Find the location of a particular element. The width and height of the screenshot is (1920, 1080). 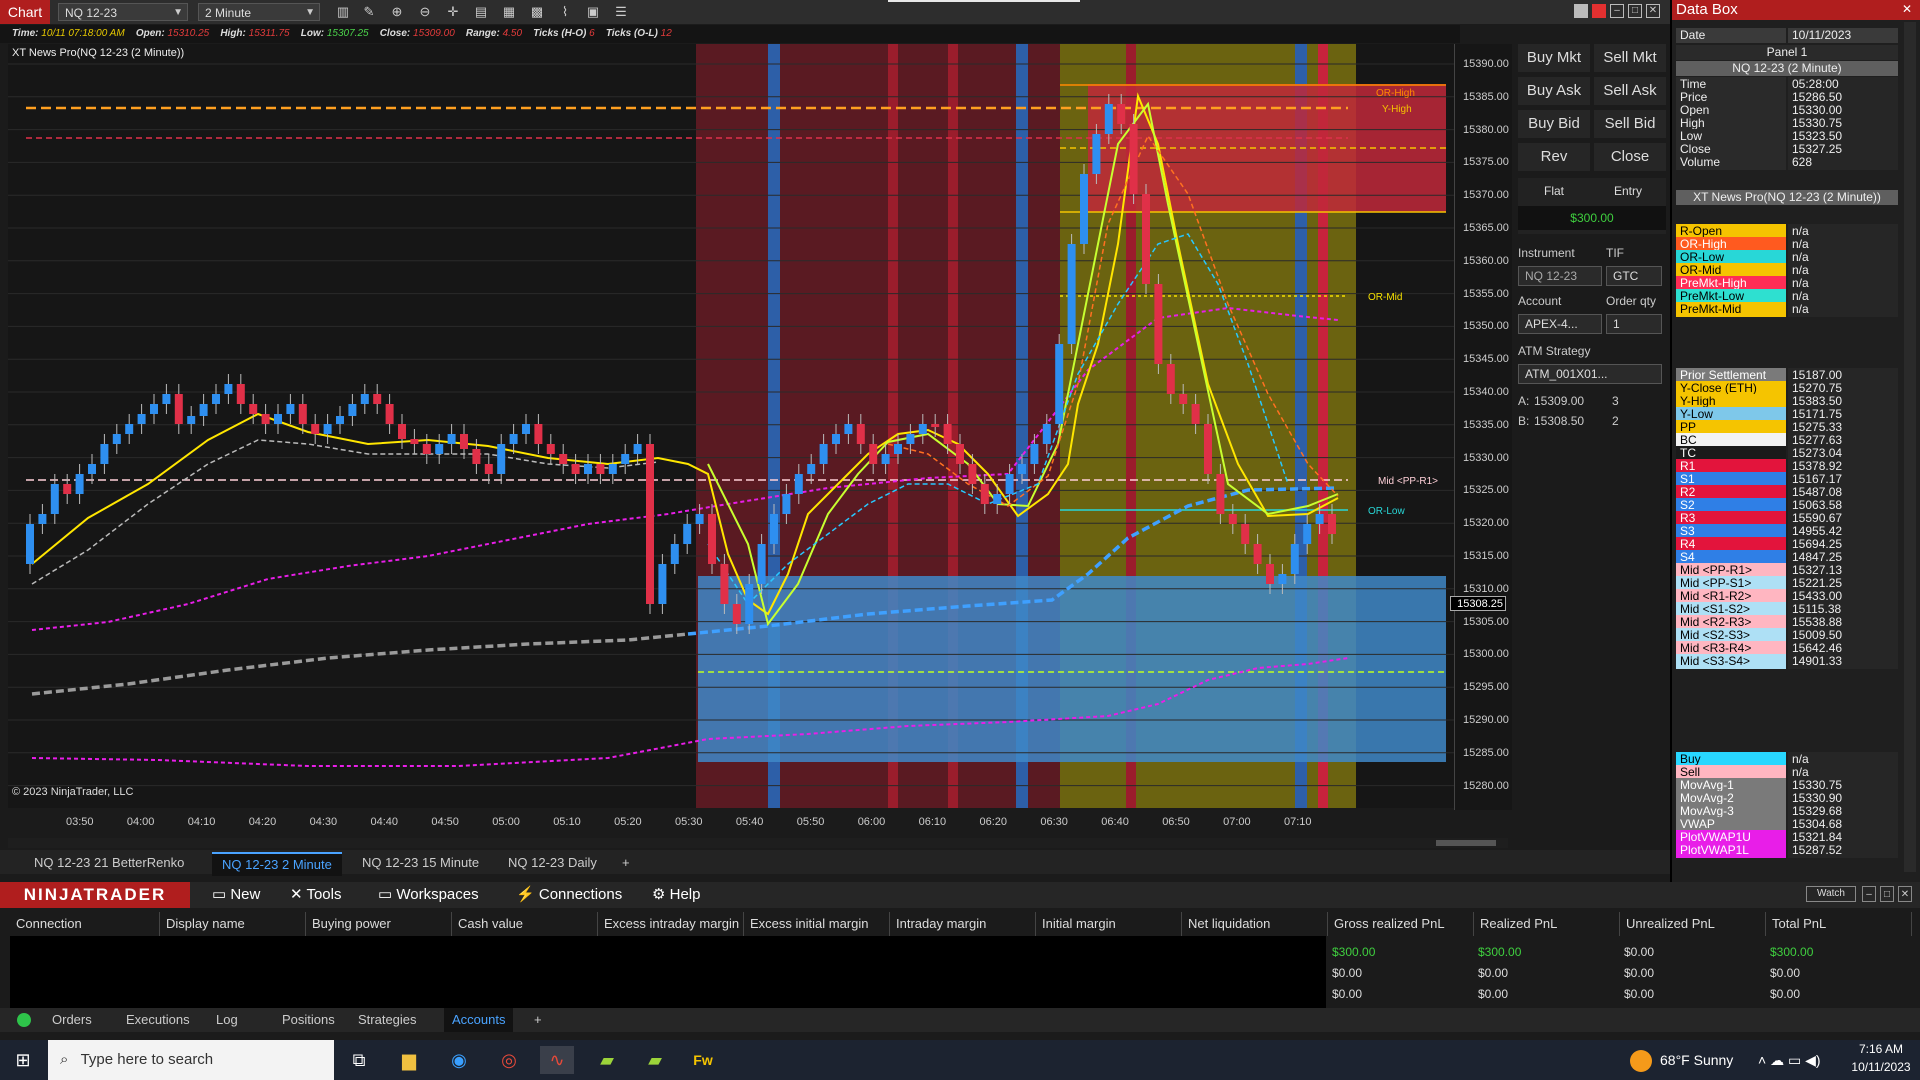

ninjatrader-app-icon: ∿ is located at coordinates (557, 1060).